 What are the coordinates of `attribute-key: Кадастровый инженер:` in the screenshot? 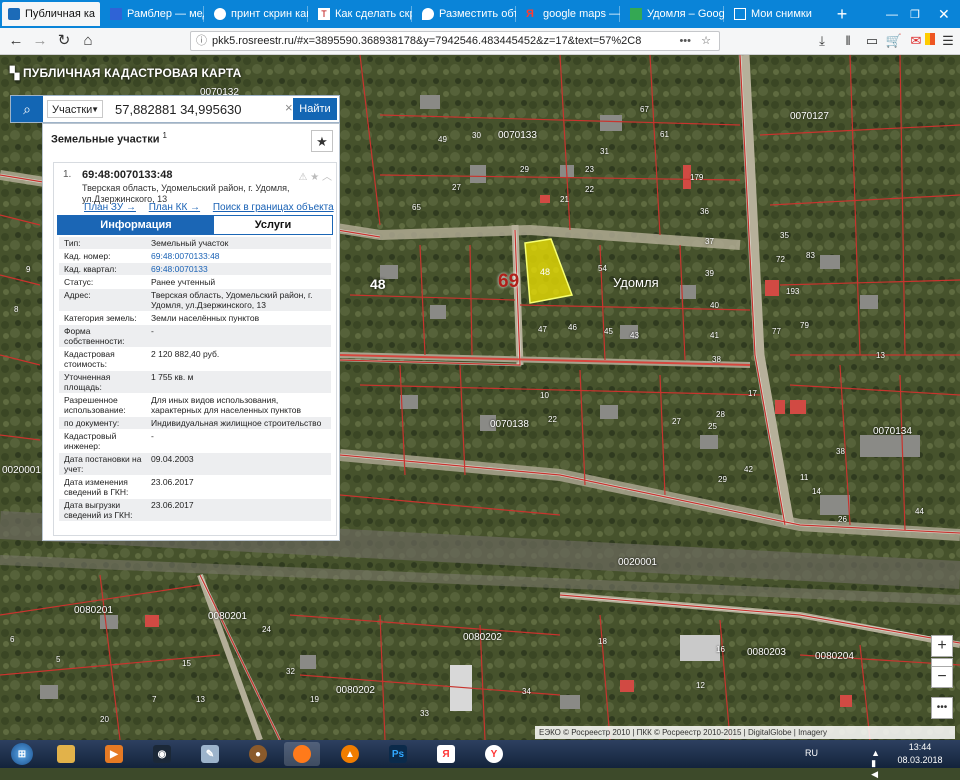 It's located at (90, 441).